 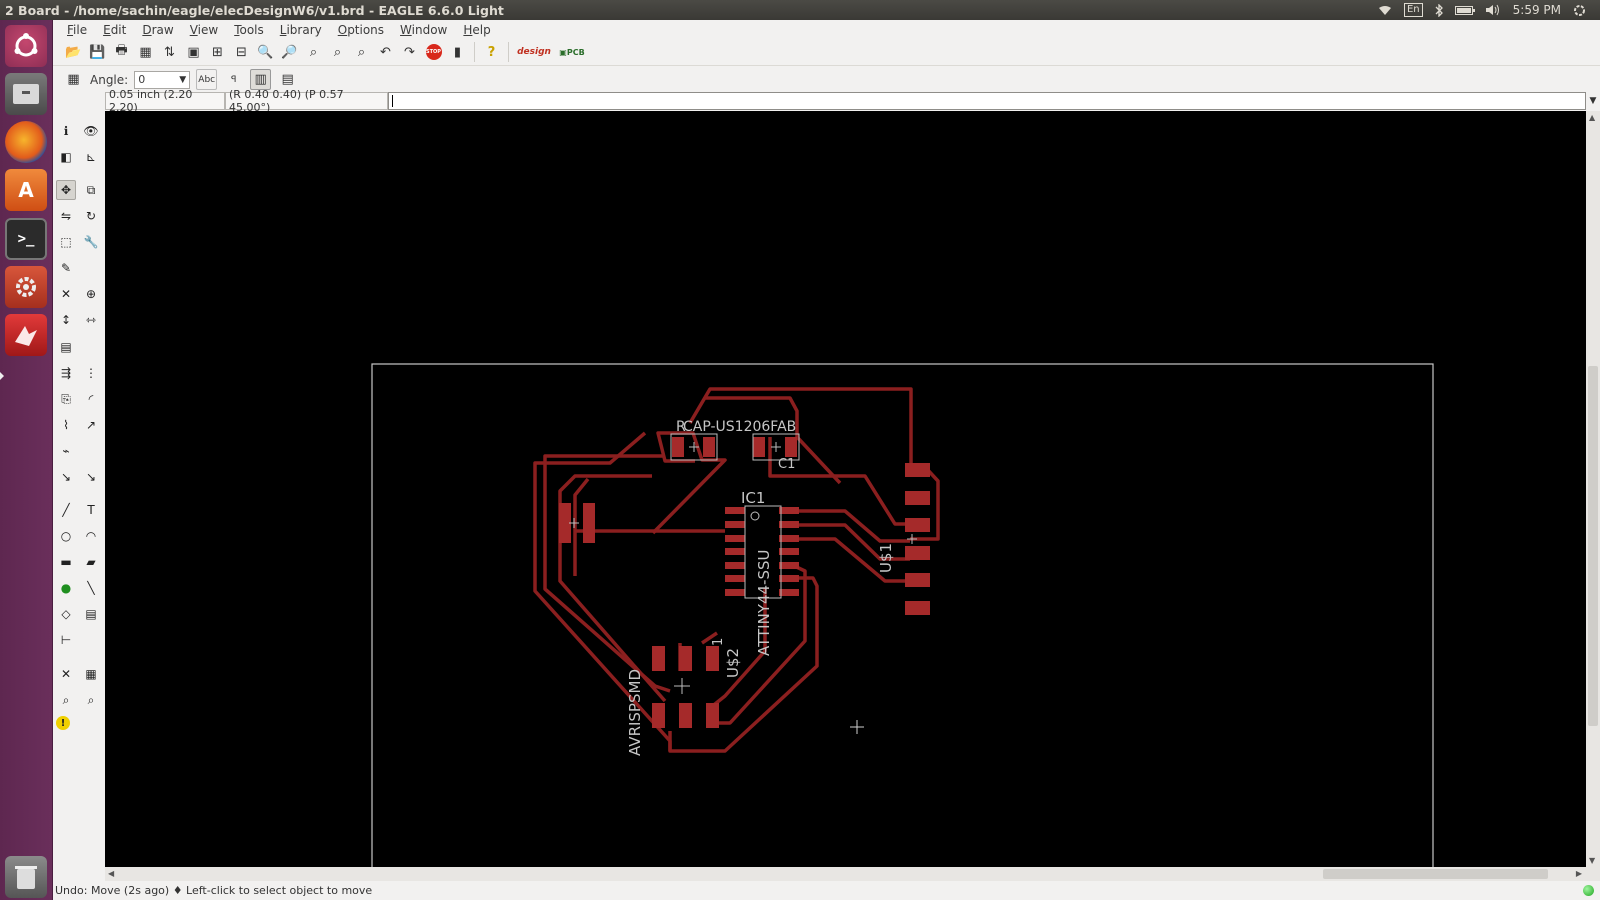 What do you see at coordinates (91, 425) in the screenshot?
I see `ripup-icon: ↗` at bounding box center [91, 425].